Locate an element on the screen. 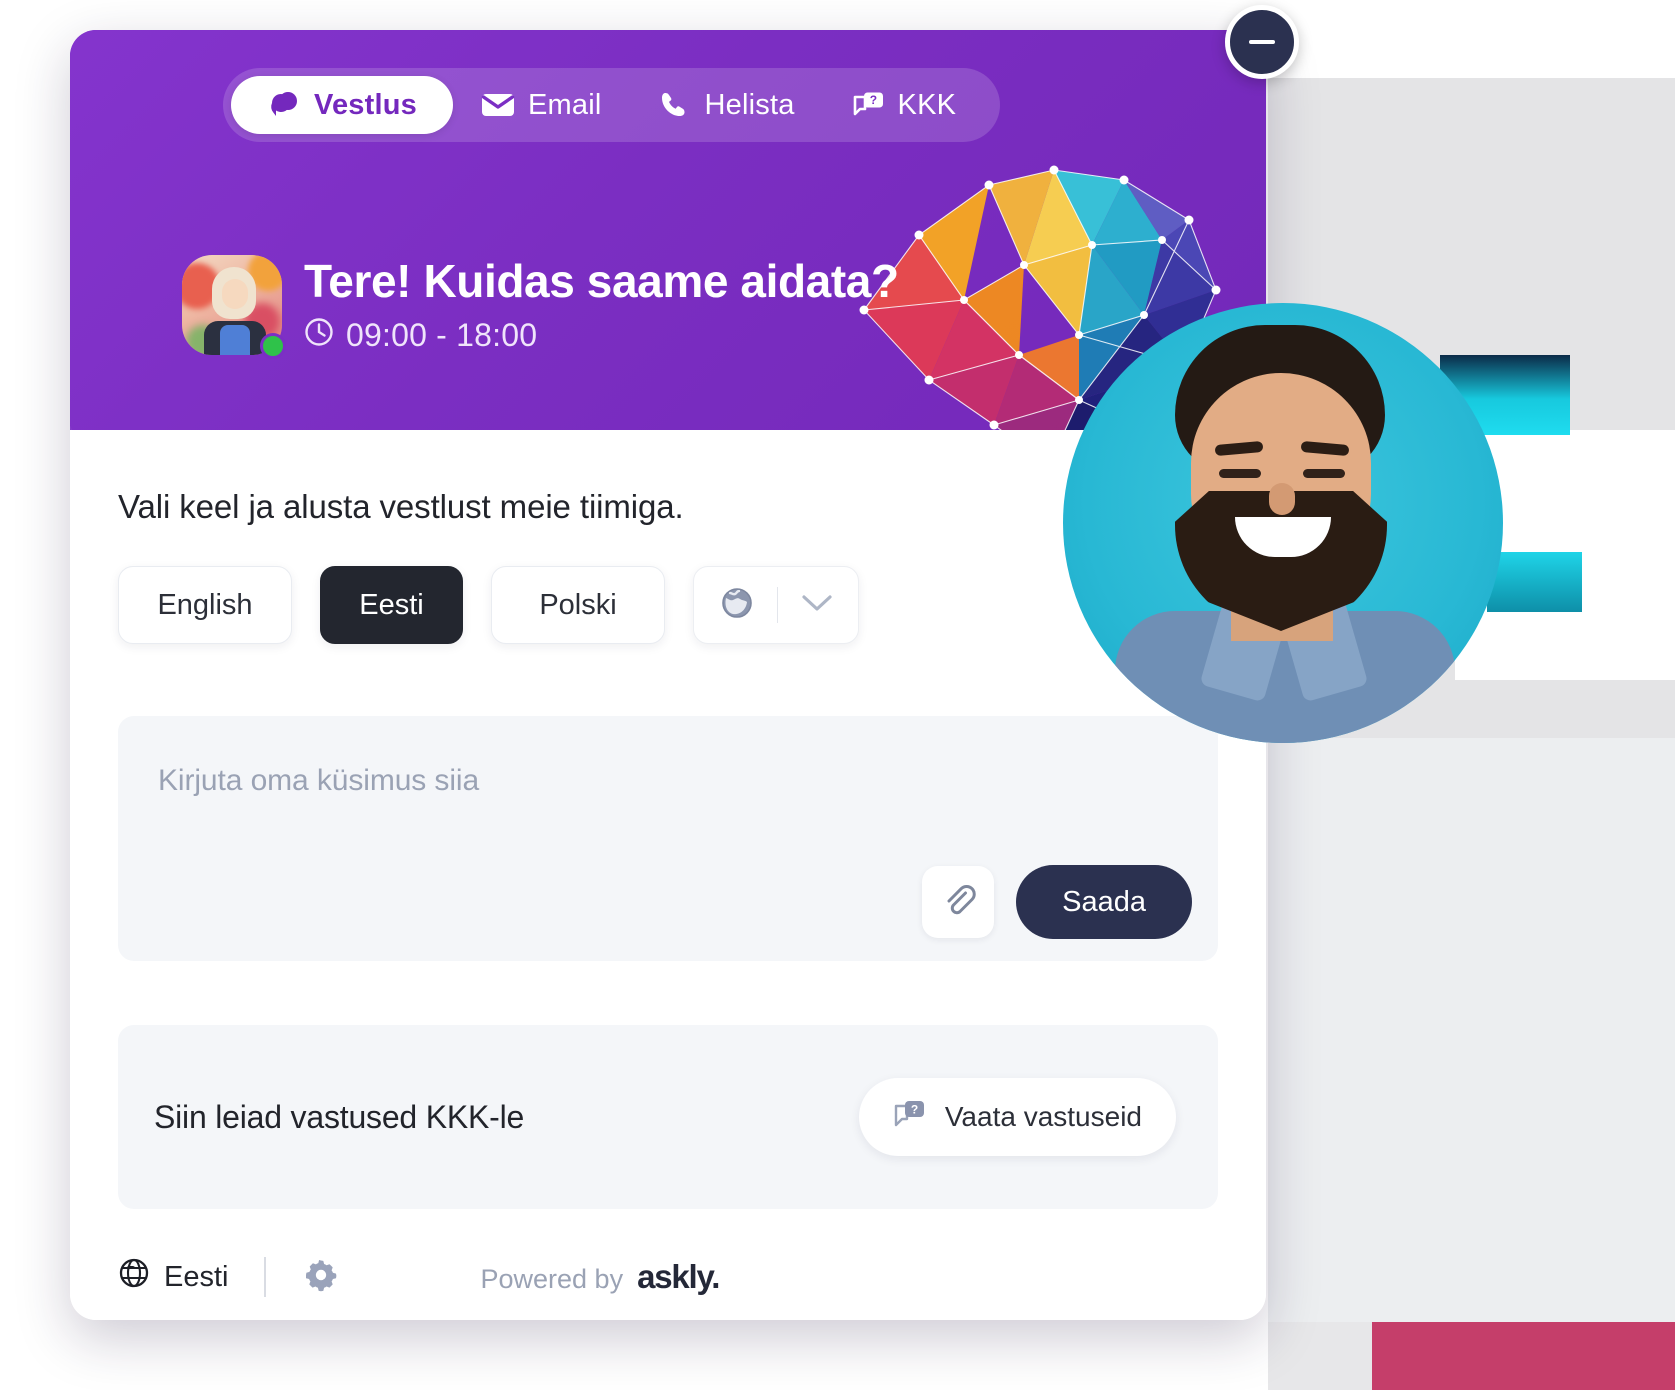 The height and width of the screenshot is (1390, 1675). language-button-eesti: Eesti is located at coordinates (391, 605).